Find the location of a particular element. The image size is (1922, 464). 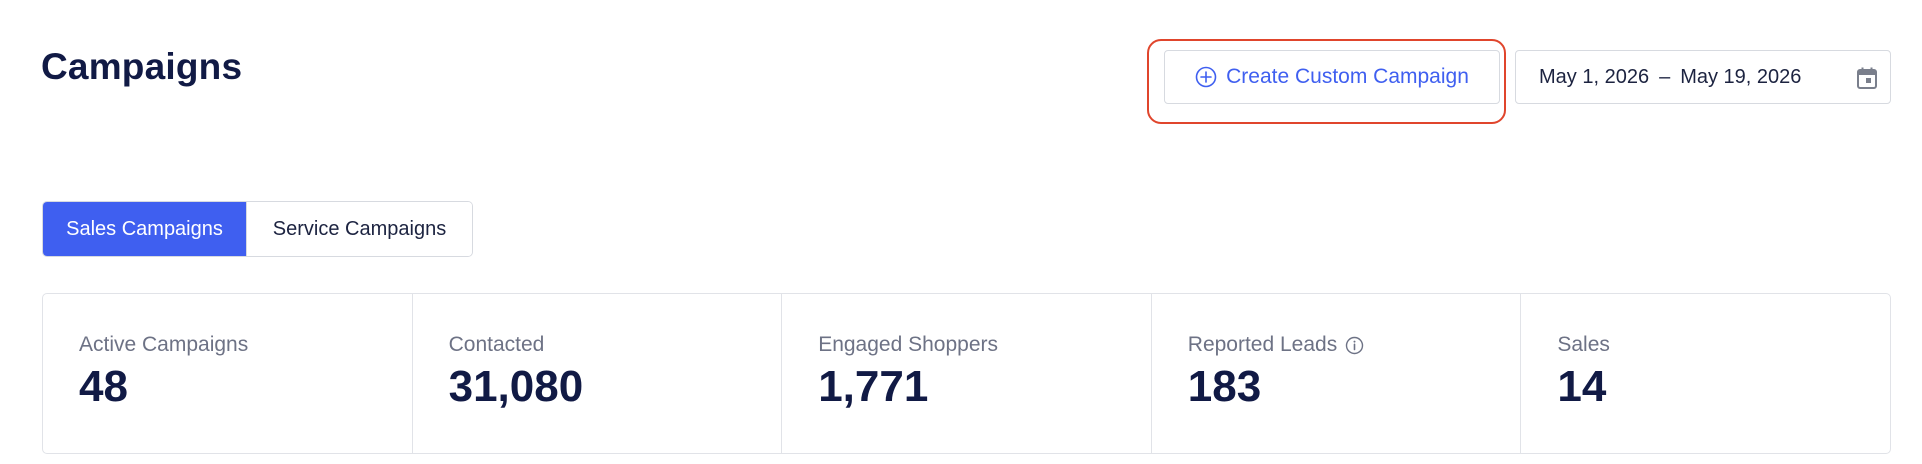

campaign-type-tabs: Sales Campaigns Service Campaigns is located at coordinates (257, 229).